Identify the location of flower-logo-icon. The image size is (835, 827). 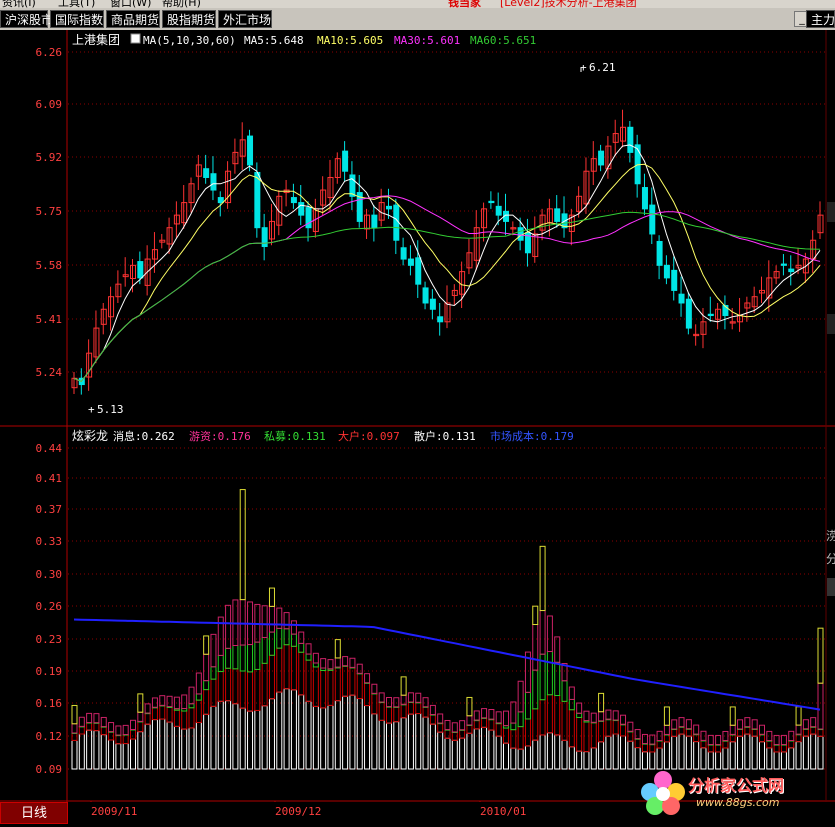
(663, 793).